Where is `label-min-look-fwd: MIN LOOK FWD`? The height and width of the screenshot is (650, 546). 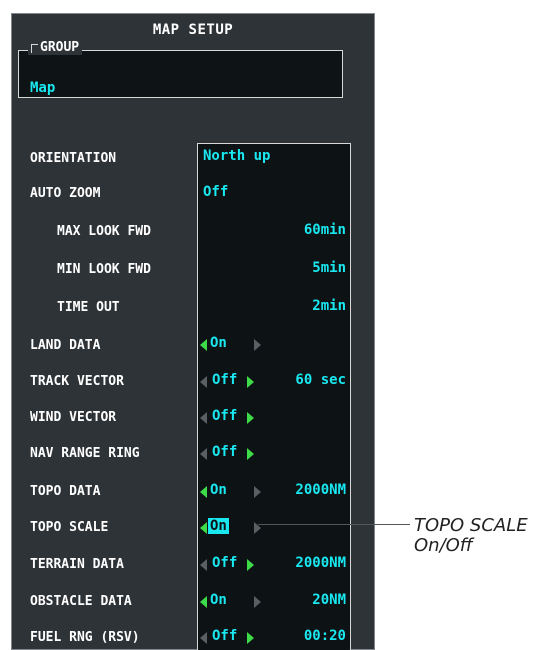
label-min-look-fwd: MIN LOOK FWD is located at coordinates (104, 269).